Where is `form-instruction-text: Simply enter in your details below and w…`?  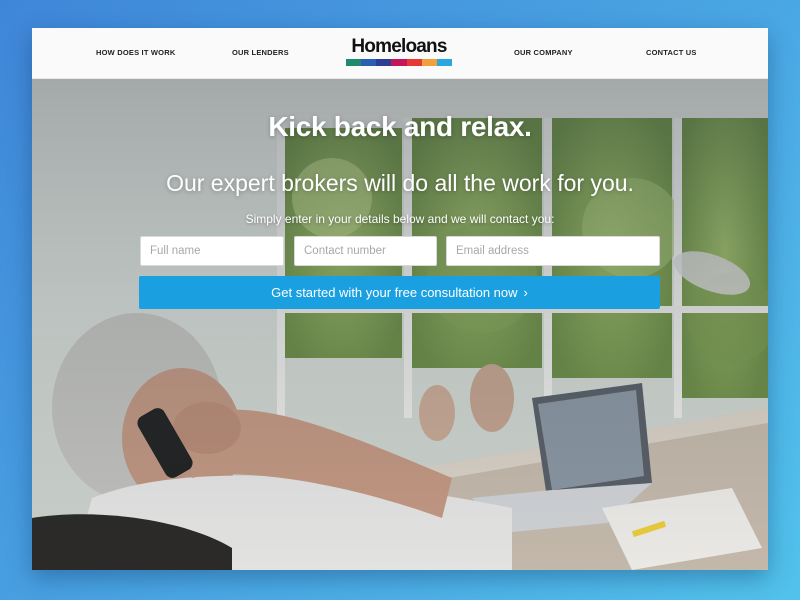 form-instruction-text: Simply enter in your details below and w… is located at coordinates (400, 219).